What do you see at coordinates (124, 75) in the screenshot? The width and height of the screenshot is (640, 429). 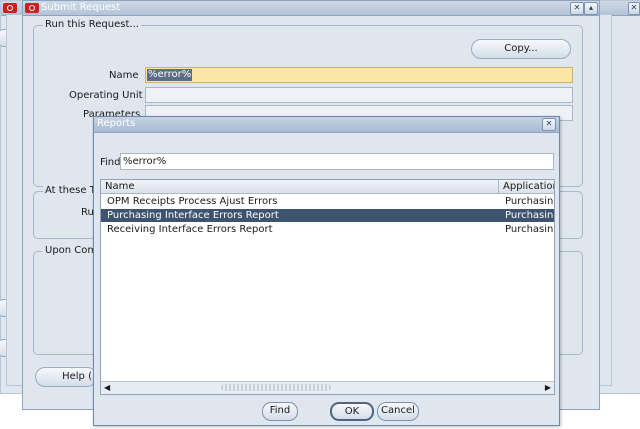 I see `name-label: Name` at bounding box center [124, 75].